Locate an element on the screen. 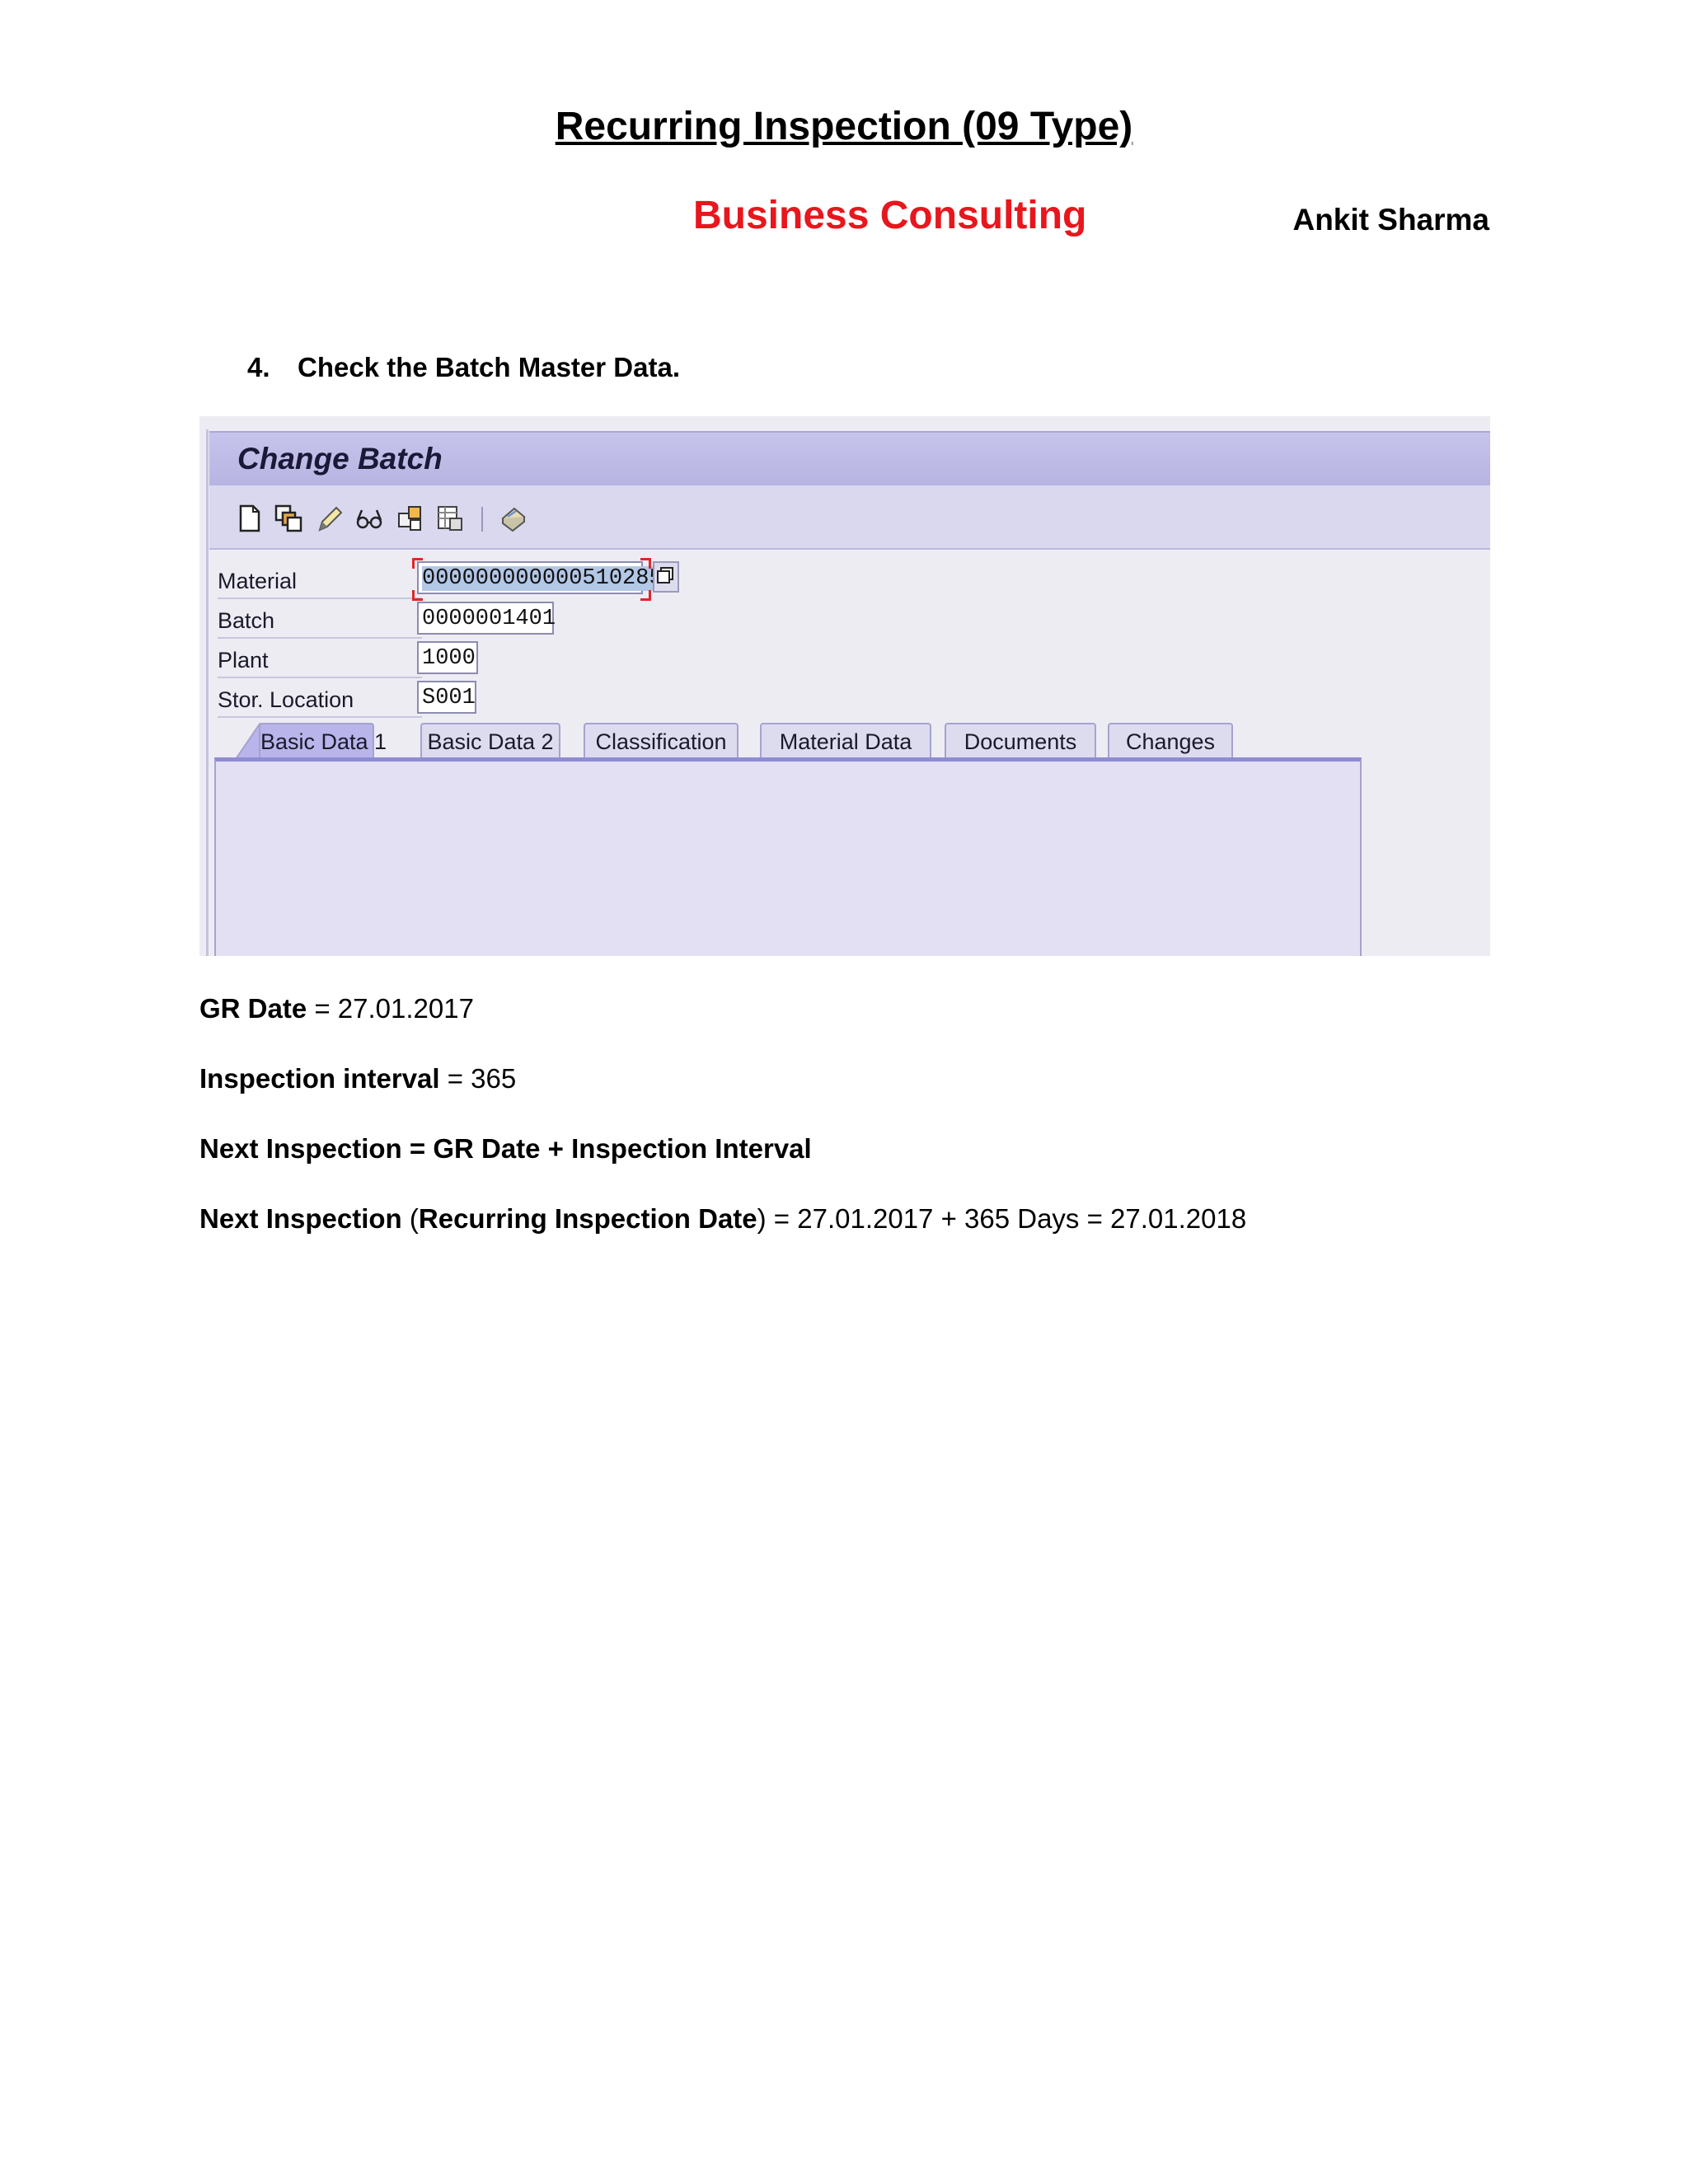 This screenshot has width=1688, height=2184. where-used-icon is located at coordinates (411, 518).